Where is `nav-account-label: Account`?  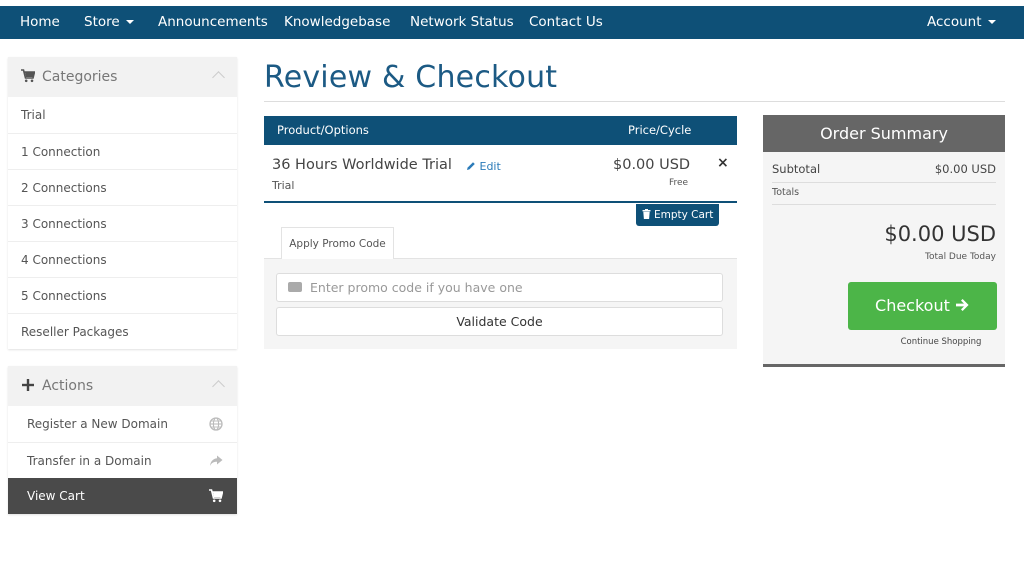 nav-account-label: Account is located at coordinates (954, 22).